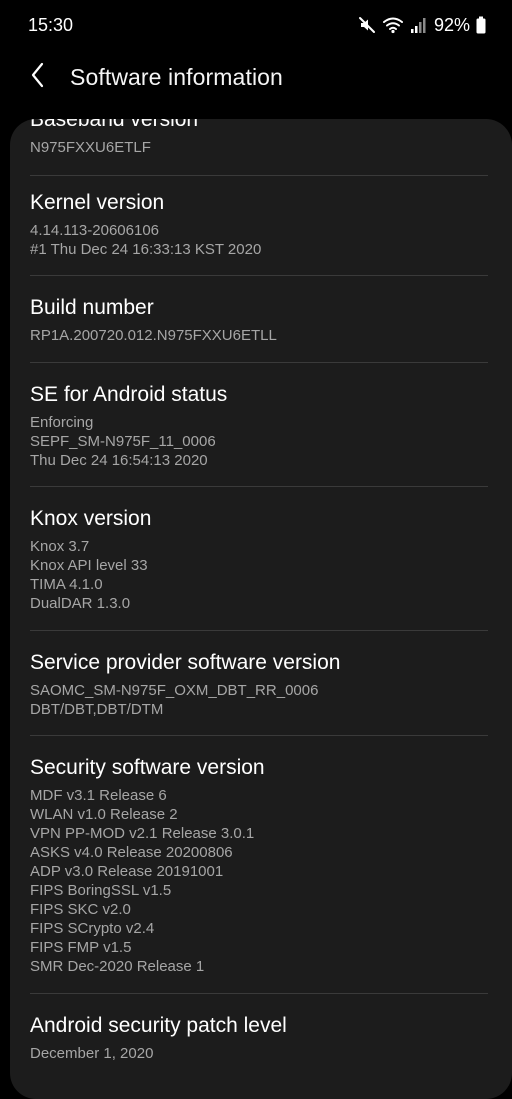 The image size is (512, 1099). I want to click on section-value: #1 Thu Dec 24 16:33:13 KST 2020, so click(146, 249).